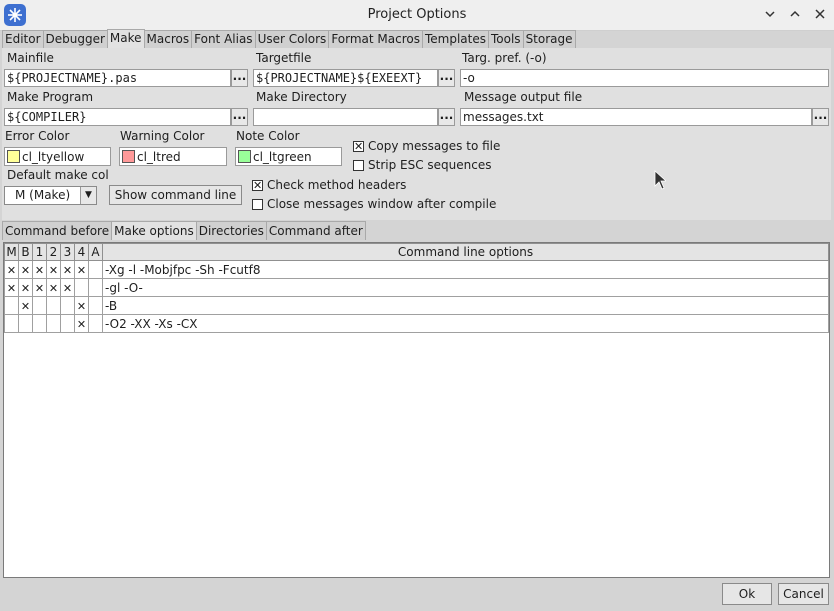  I want to click on button-bar, so click(417, 594).